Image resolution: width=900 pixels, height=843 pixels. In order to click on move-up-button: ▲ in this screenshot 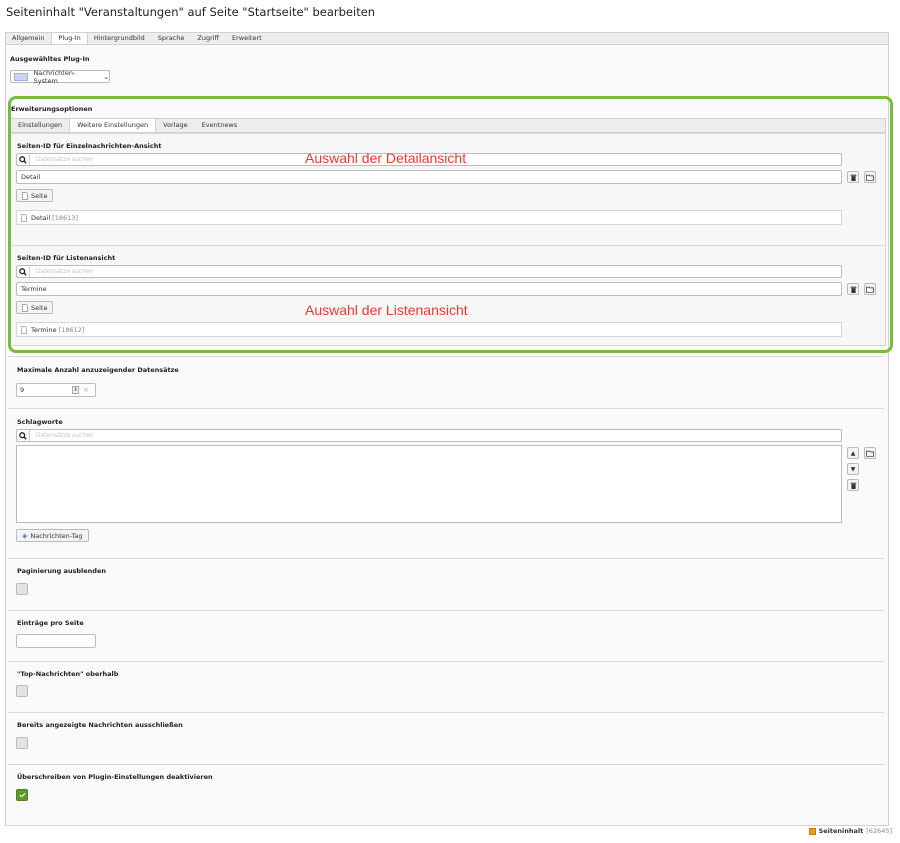, I will do `click(853, 453)`.